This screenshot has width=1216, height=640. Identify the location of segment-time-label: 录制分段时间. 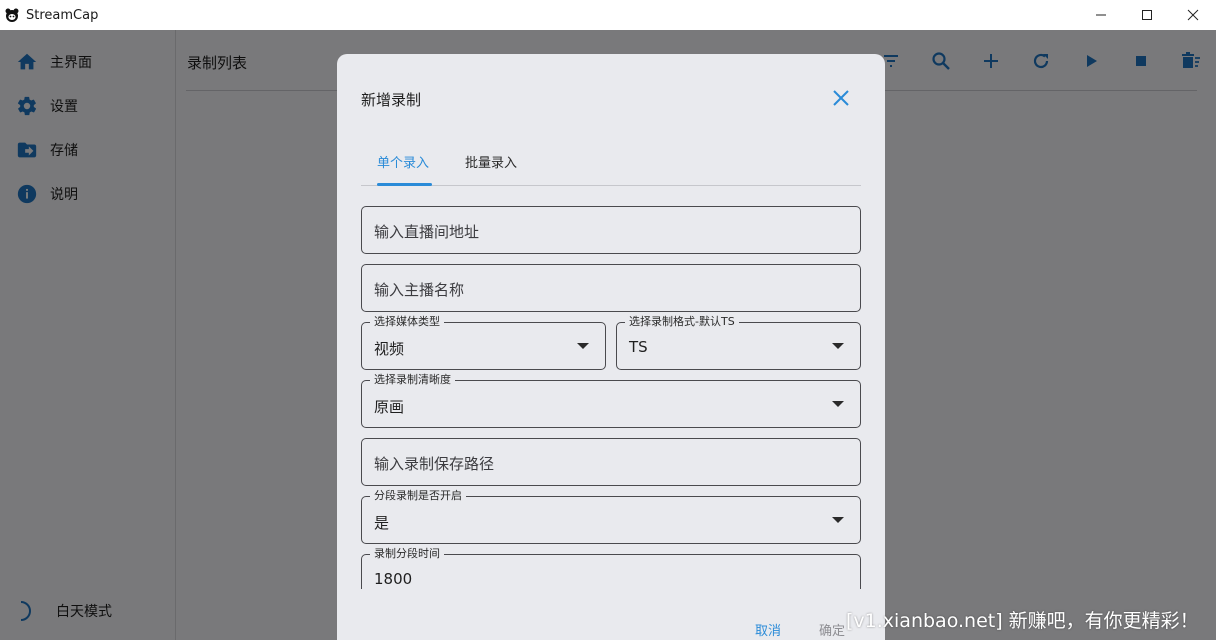
(407, 554).